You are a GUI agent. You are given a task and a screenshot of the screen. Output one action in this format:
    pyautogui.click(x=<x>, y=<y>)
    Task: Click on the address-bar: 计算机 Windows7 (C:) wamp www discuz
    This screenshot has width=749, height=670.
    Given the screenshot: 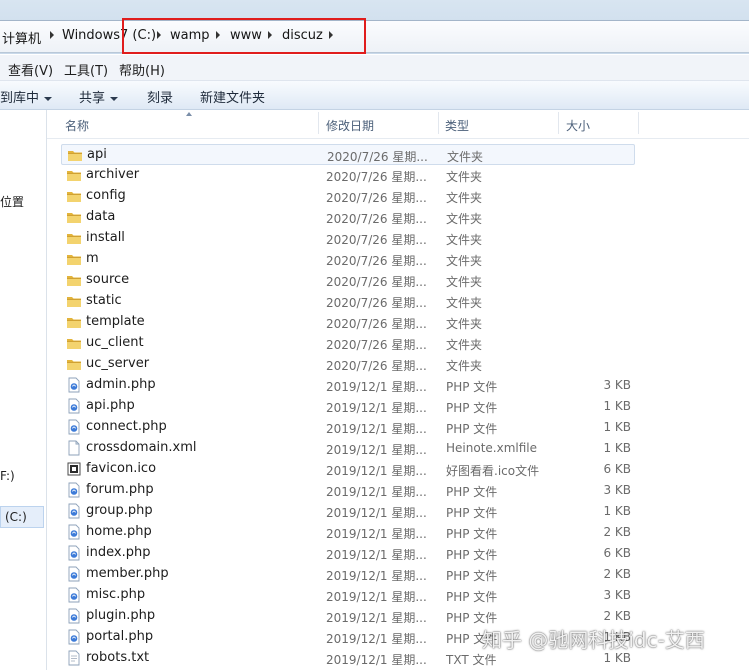 What is the action you would take?
    pyautogui.click(x=374, y=36)
    